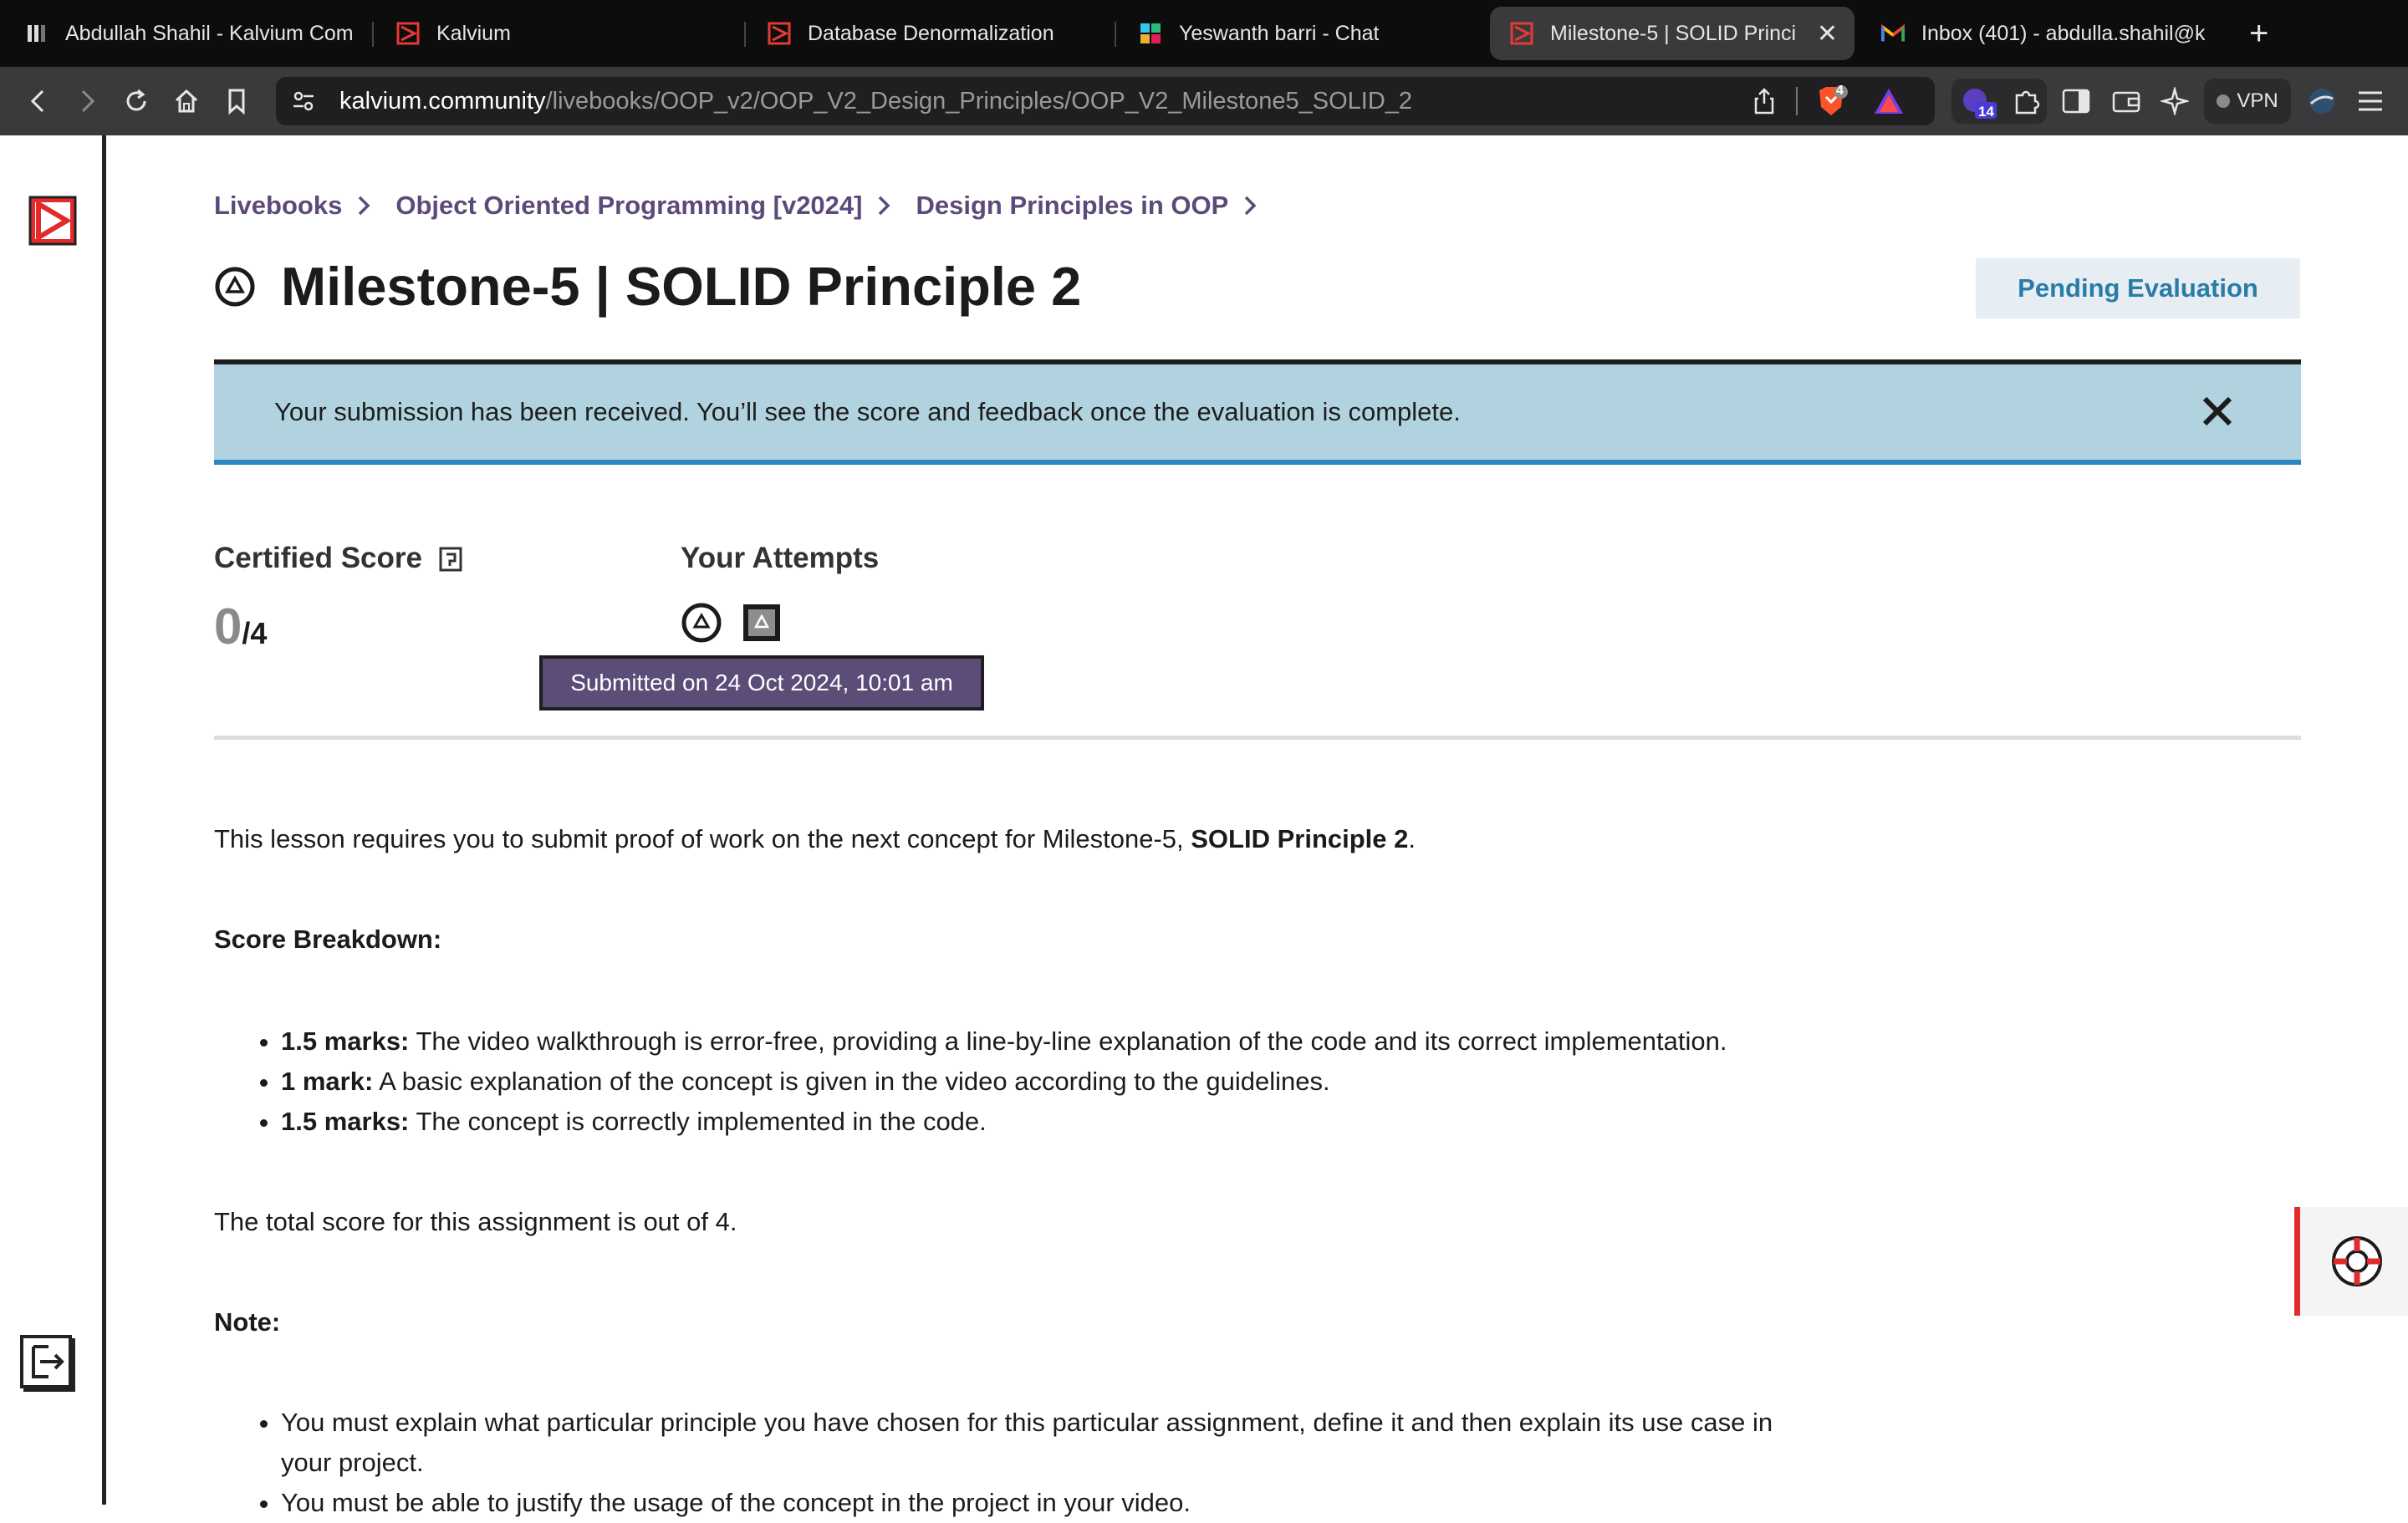 The image size is (2408, 1523). Describe the element at coordinates (38, 102) in the screenshot. I see `back-button` at that location.